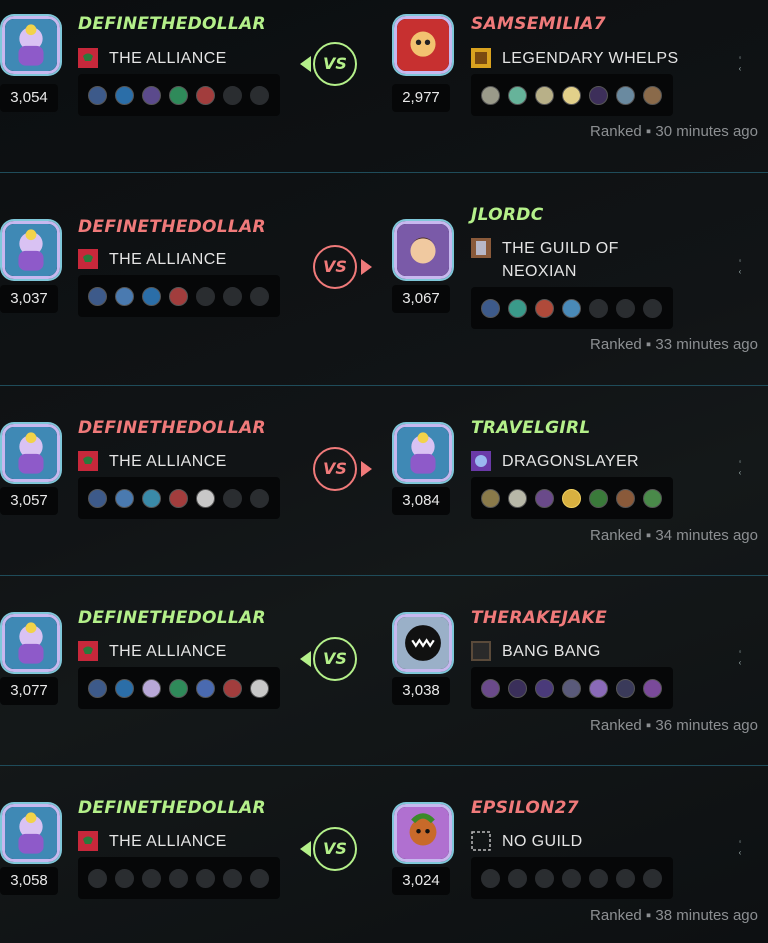  I want to click on opponent-name: THERAKEJAKE, so click(539, 618).